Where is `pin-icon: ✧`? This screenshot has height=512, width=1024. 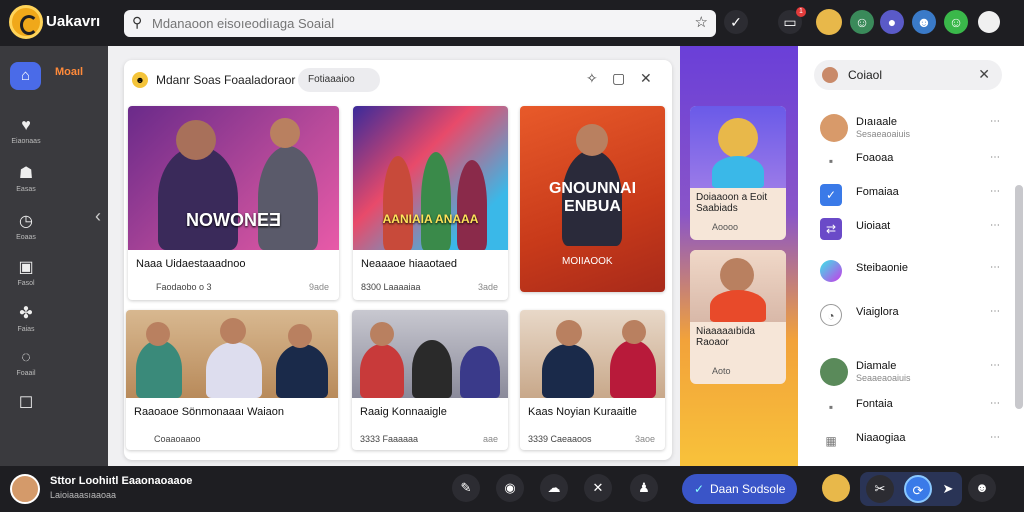
pin-icon: ✧ is located at coordinates (592, 78).